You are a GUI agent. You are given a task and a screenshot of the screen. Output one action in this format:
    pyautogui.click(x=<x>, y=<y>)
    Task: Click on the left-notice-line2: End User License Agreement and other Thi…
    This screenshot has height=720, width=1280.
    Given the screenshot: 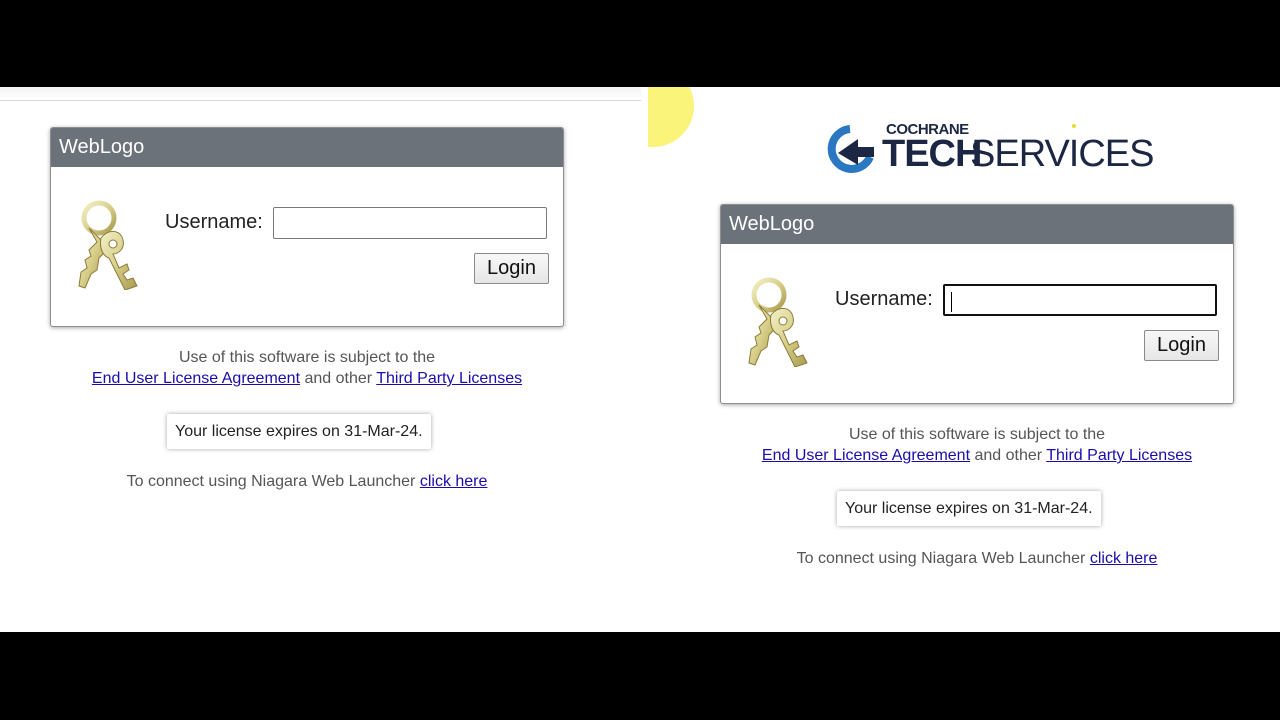 What is the action you would take?
    pyautogui.click(x=307, y=378)
    